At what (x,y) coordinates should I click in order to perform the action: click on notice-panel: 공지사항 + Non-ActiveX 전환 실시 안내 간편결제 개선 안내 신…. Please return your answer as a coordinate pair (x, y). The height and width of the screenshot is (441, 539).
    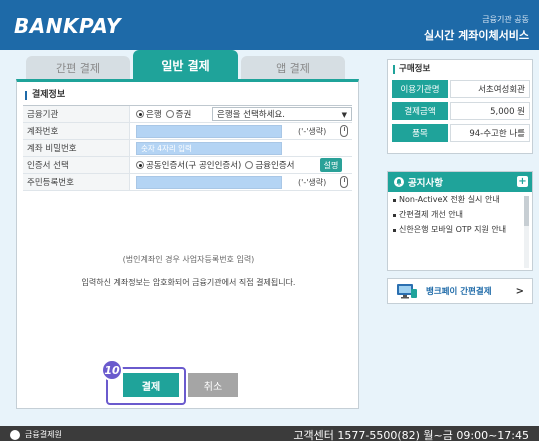
    Looking at the image, I should click on (460, 221).